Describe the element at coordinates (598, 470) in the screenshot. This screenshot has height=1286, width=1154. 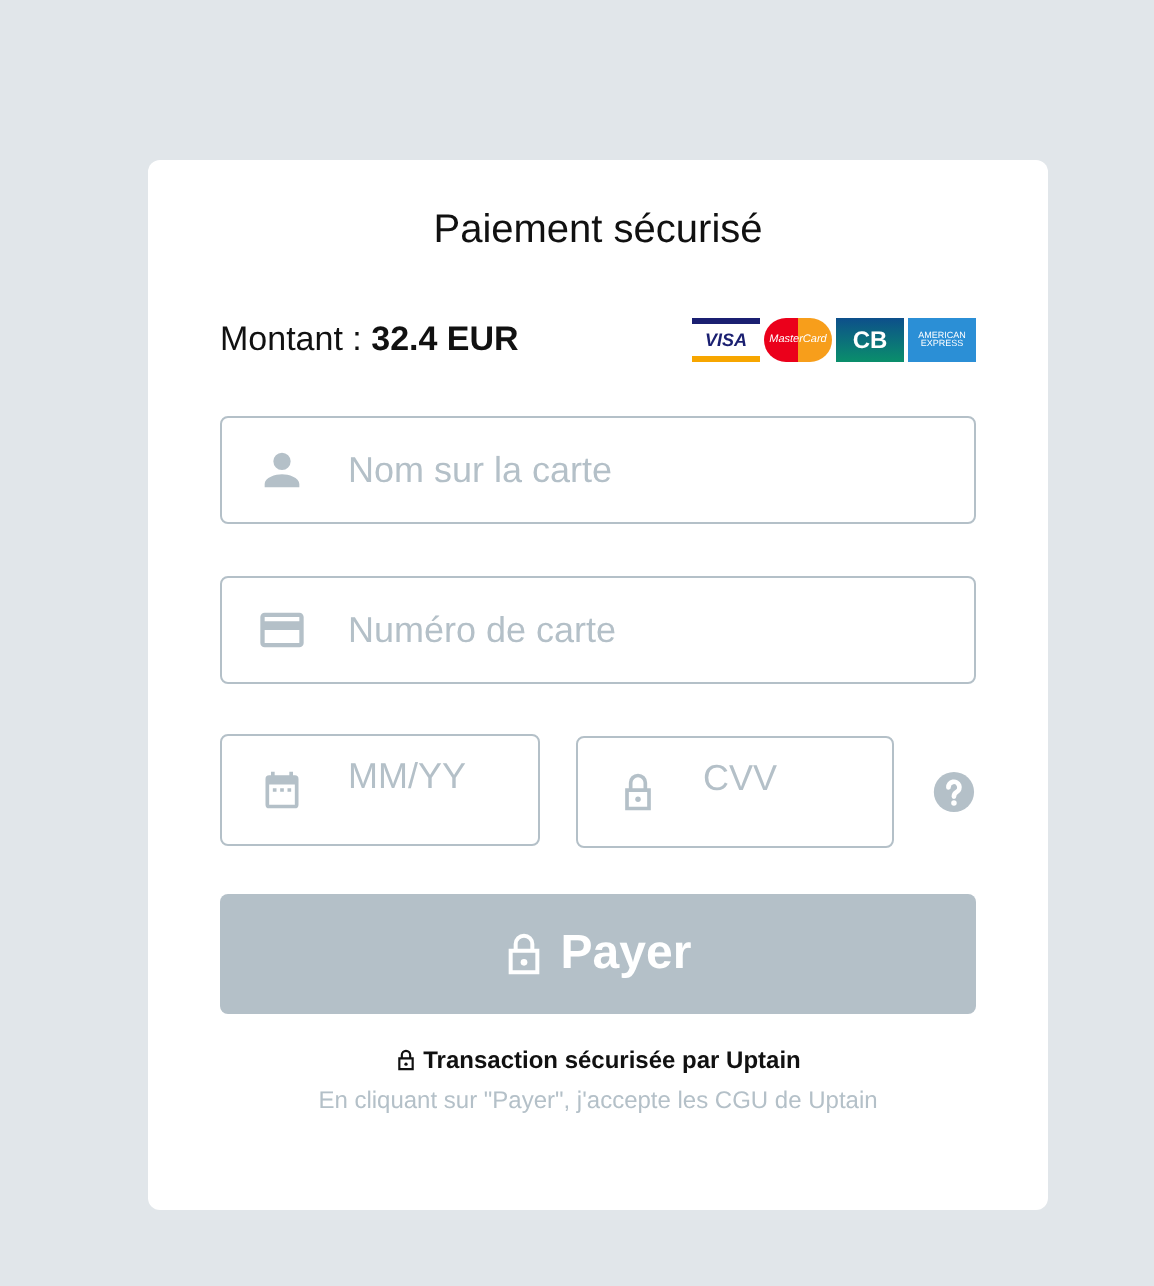
I see `input-field: Nom sur la carte` at that location.